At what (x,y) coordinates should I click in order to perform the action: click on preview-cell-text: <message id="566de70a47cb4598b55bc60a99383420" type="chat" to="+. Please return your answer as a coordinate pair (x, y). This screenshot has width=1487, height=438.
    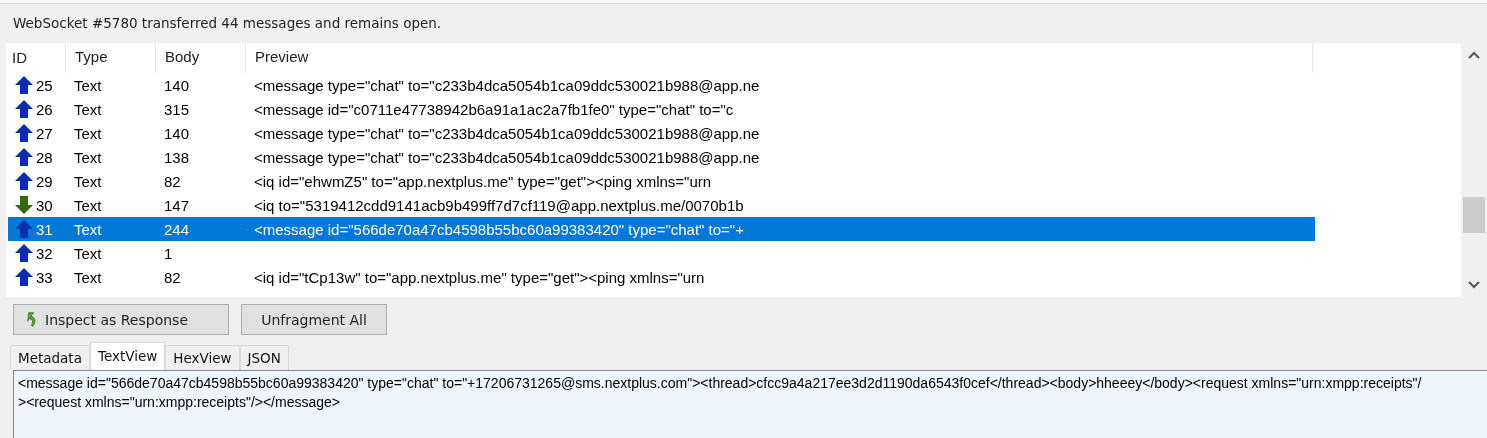
    Looking at the image, I should click on (499, 229).